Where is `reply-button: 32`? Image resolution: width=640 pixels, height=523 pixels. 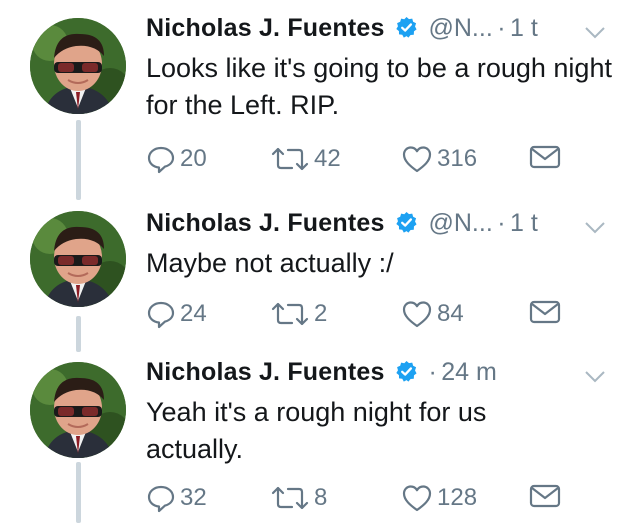 reply-button: 32 is located at coordinates (176, 498).